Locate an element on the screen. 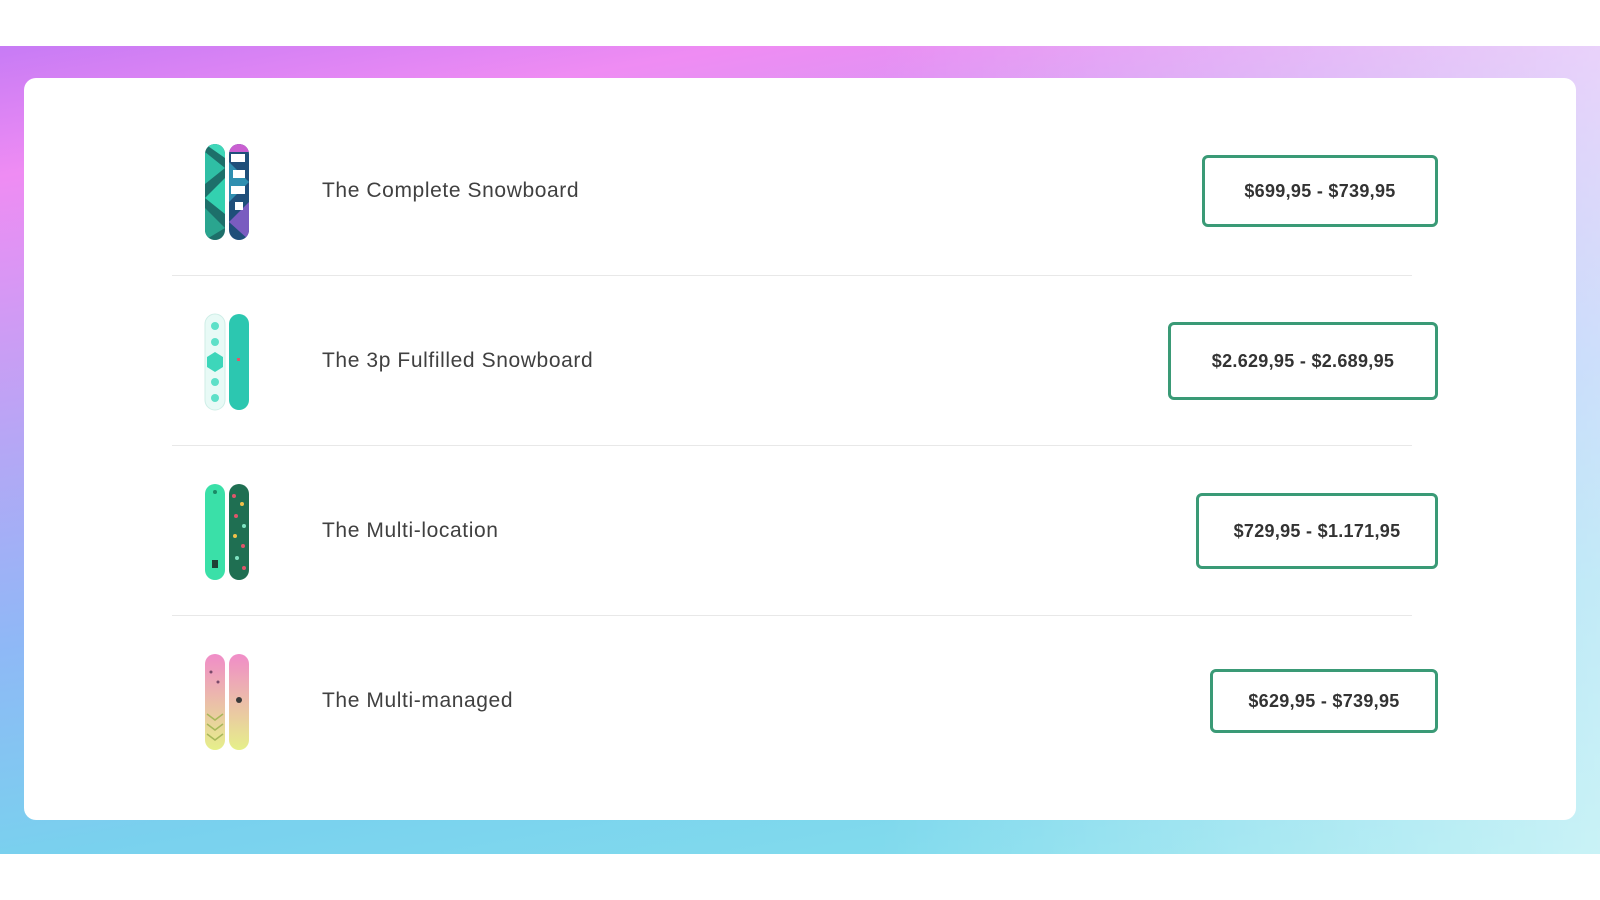  price-button: $629,95 - $739,95 is located at coordinates (1324, 701).